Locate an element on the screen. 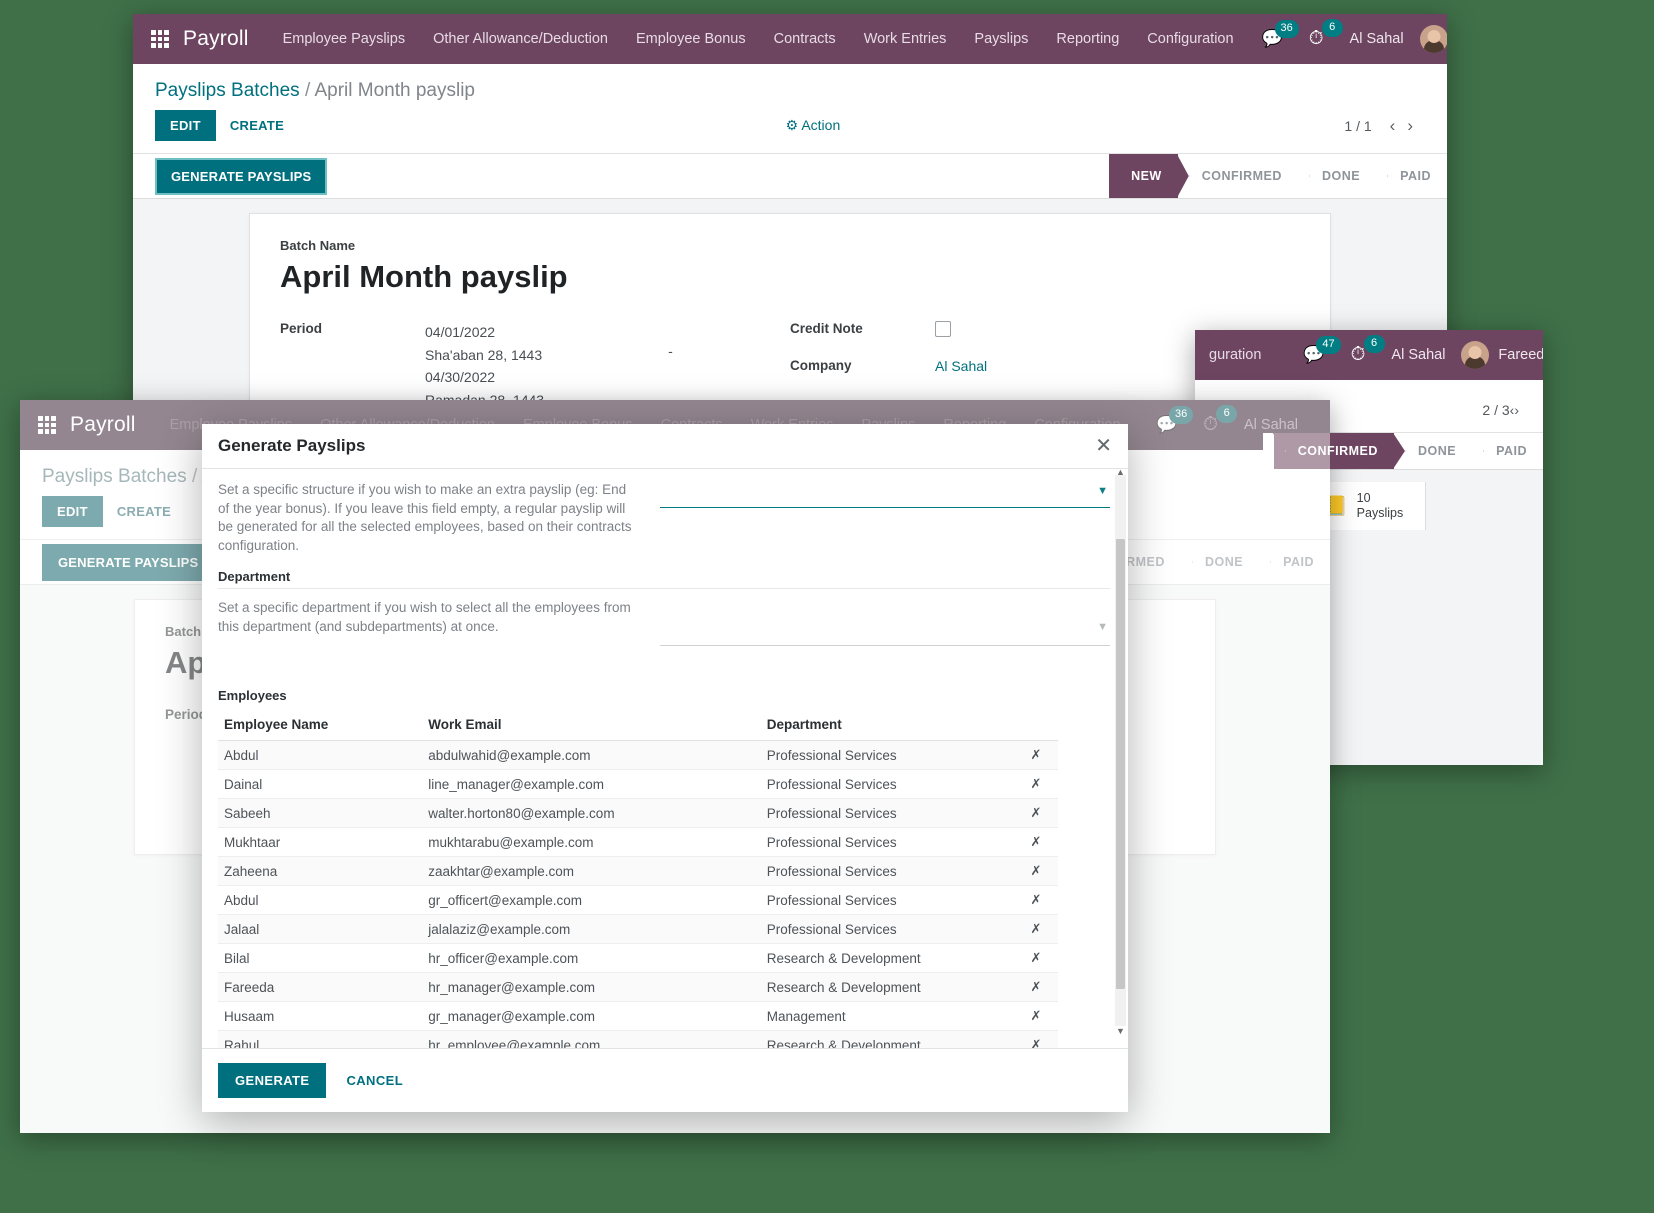 This screenshot has width=1654, height=1213. menu-reporting: Reporting is located at coordinates (1087, 39).